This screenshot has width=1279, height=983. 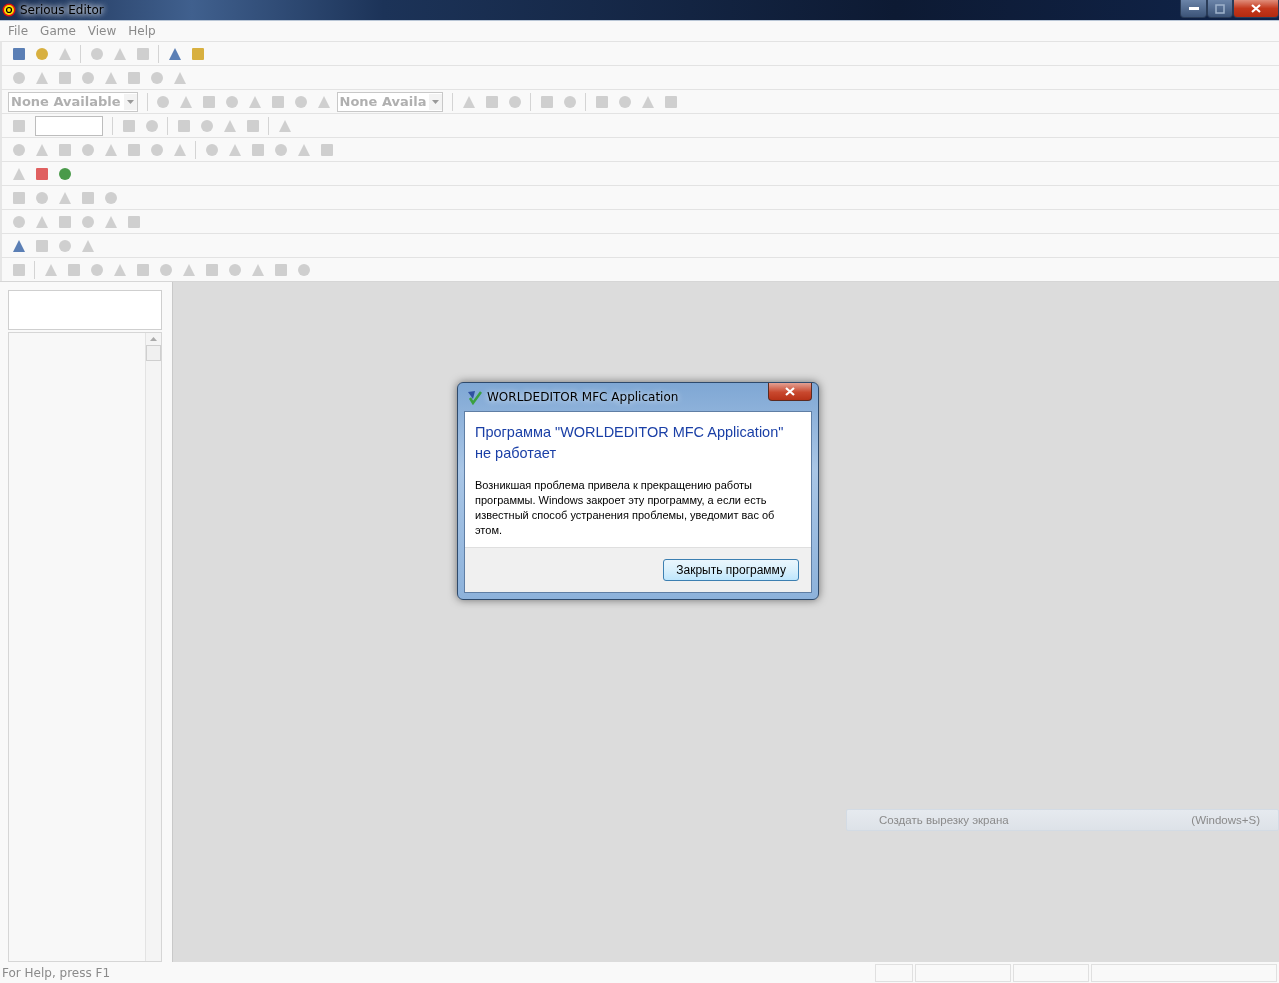 I want to click on maximize-icon, so click(x=1220, y=8).